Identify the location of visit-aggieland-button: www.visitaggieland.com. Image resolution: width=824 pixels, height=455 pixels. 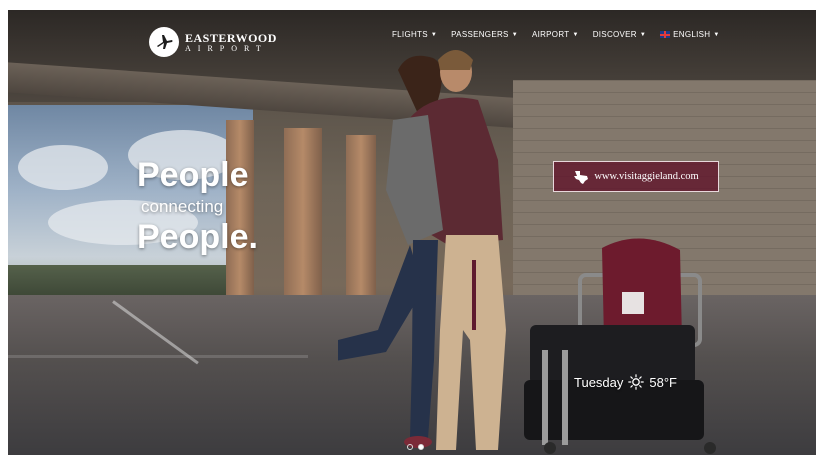
(636, 176).